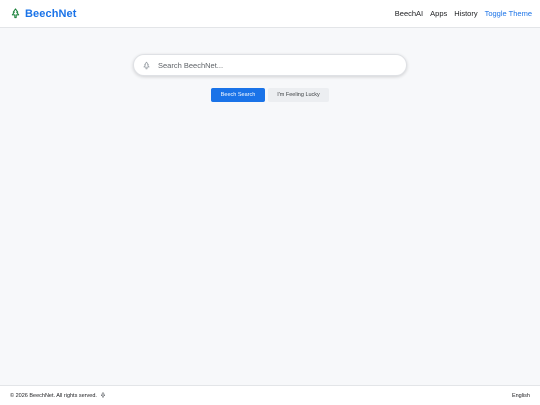  What do you see at coordinates (146, 65) in the screenshot?
I see `tree-search-icon` at bounding box center [146, 65].